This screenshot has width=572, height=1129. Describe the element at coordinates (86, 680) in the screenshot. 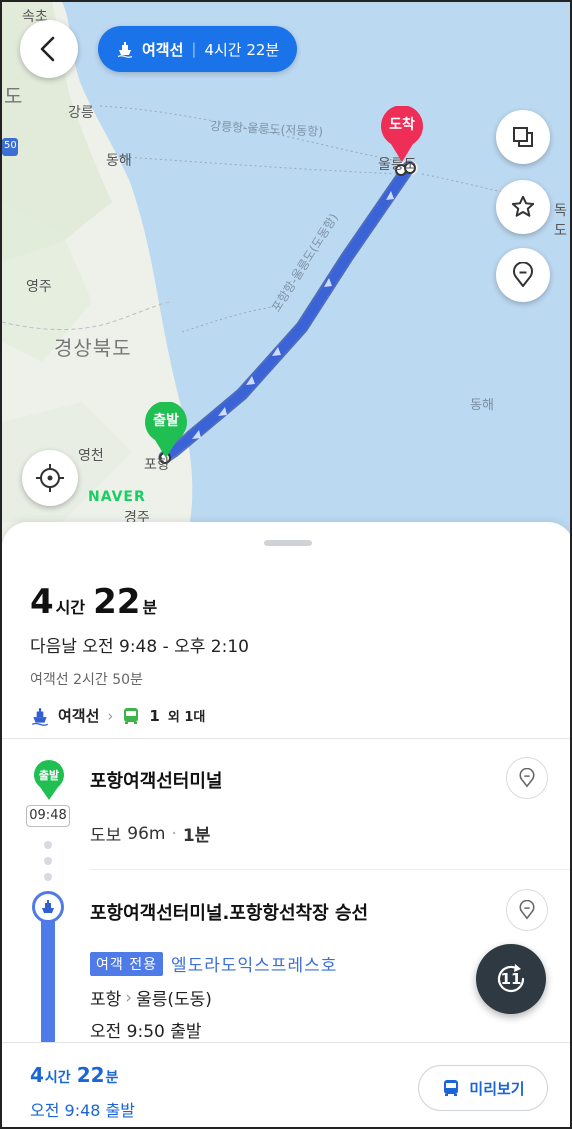

I see `ferry-duration-info: 여객선 2시간 50분` at that location.